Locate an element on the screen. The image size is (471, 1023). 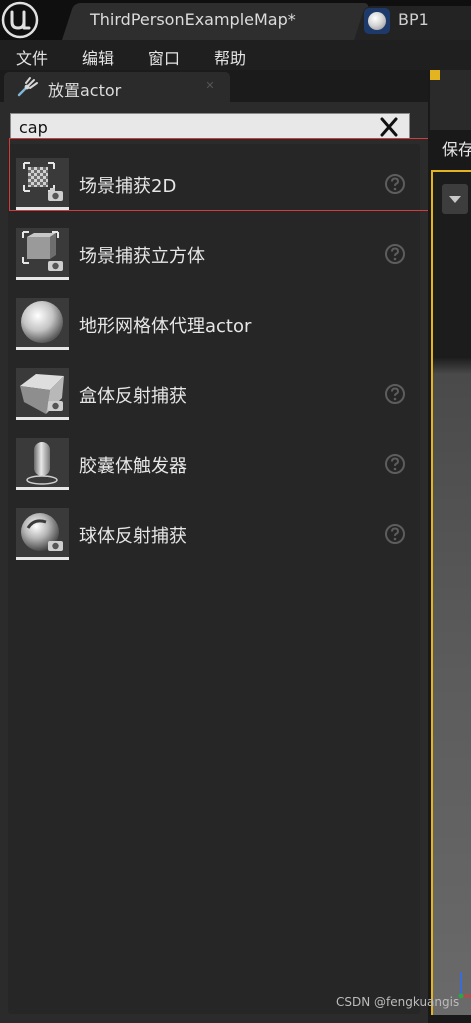
unreal-logo-icon is located at coordinates (20, 20).